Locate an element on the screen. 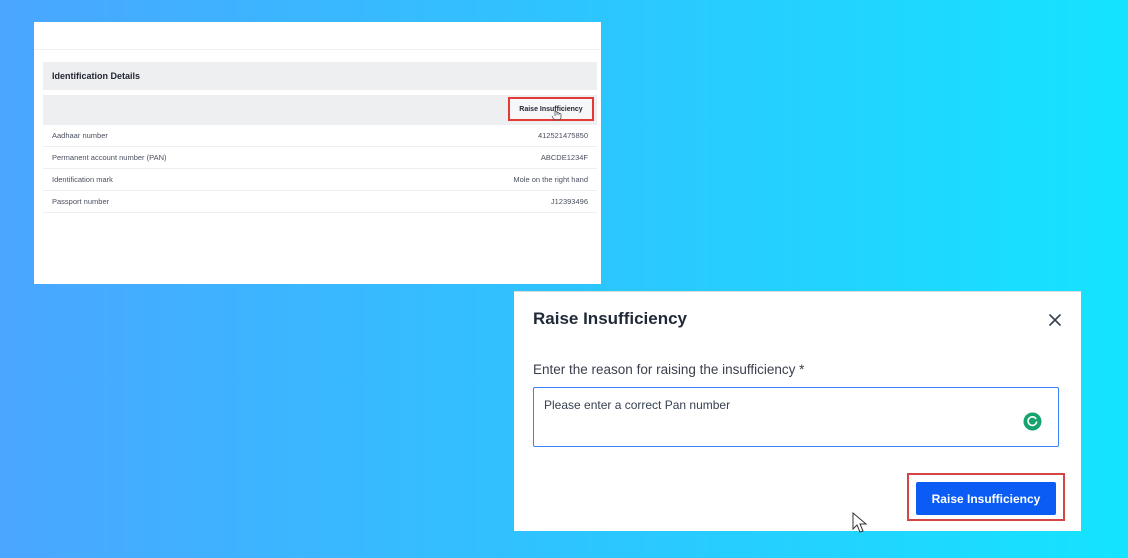 The width and height of the screenshot is (1128, 558). section-header: Identification Details is located at coordinates (320, 76).